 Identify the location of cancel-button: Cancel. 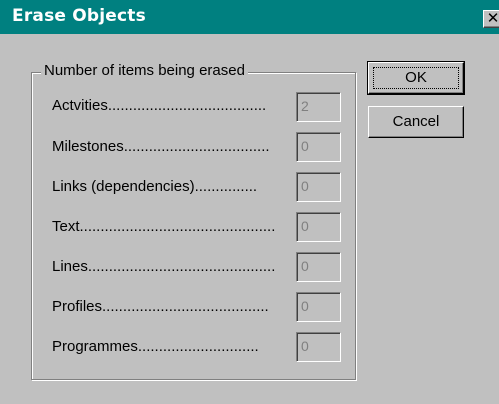
(416, 122).